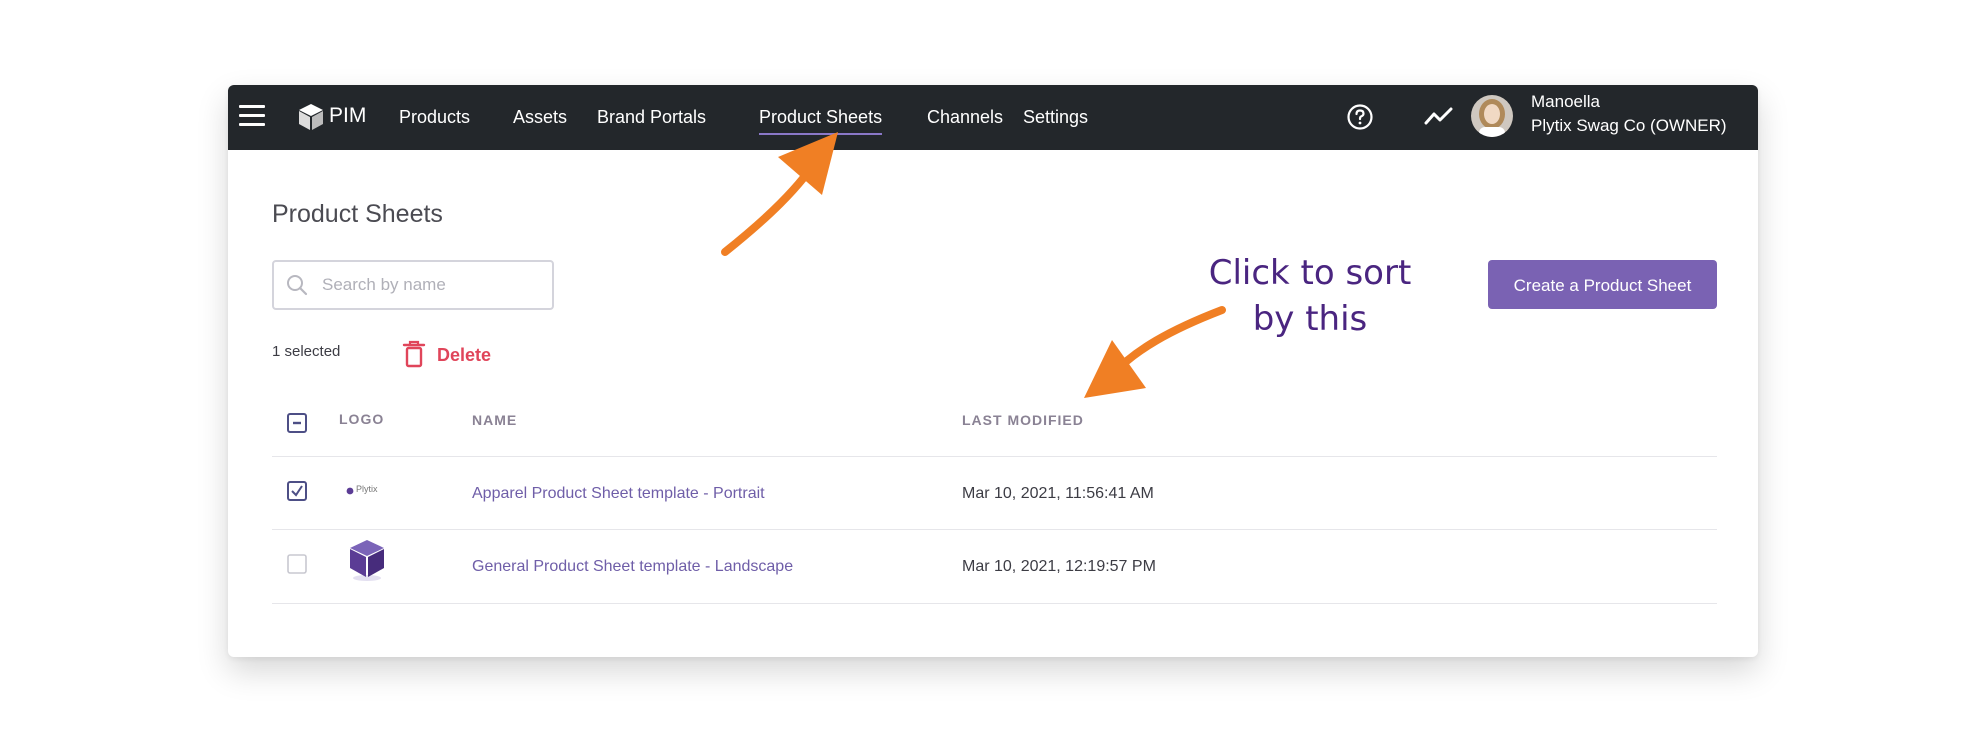  I want to click on annotation-arrows, so click(973, 265).